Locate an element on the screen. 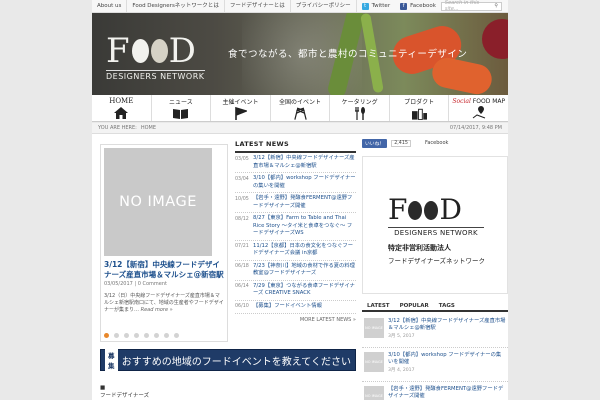 The height and width of the screenshot is (400, 600). news-title-link: 【募集】フードイベント情報 is located at coordinates (287, 307).